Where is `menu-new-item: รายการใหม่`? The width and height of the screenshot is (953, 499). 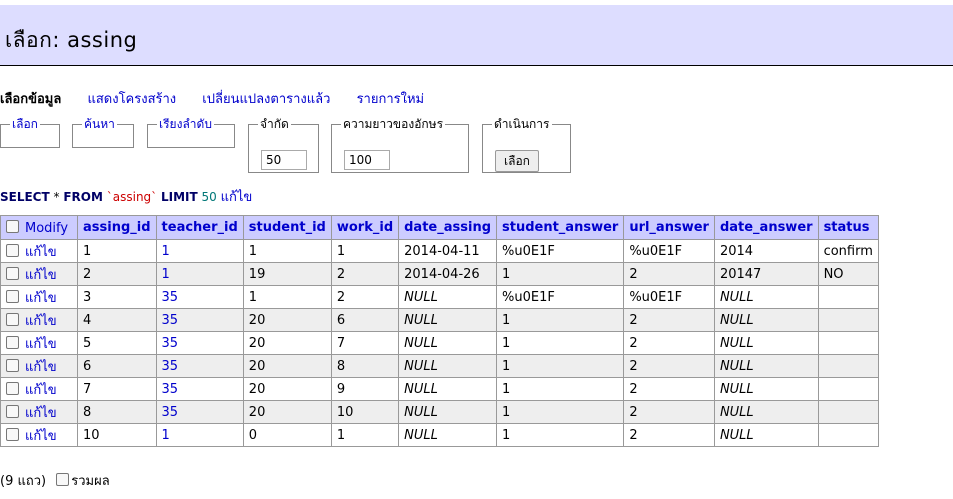
menu-new-item: รายการใหม่ is located at coordinates (391, 98).